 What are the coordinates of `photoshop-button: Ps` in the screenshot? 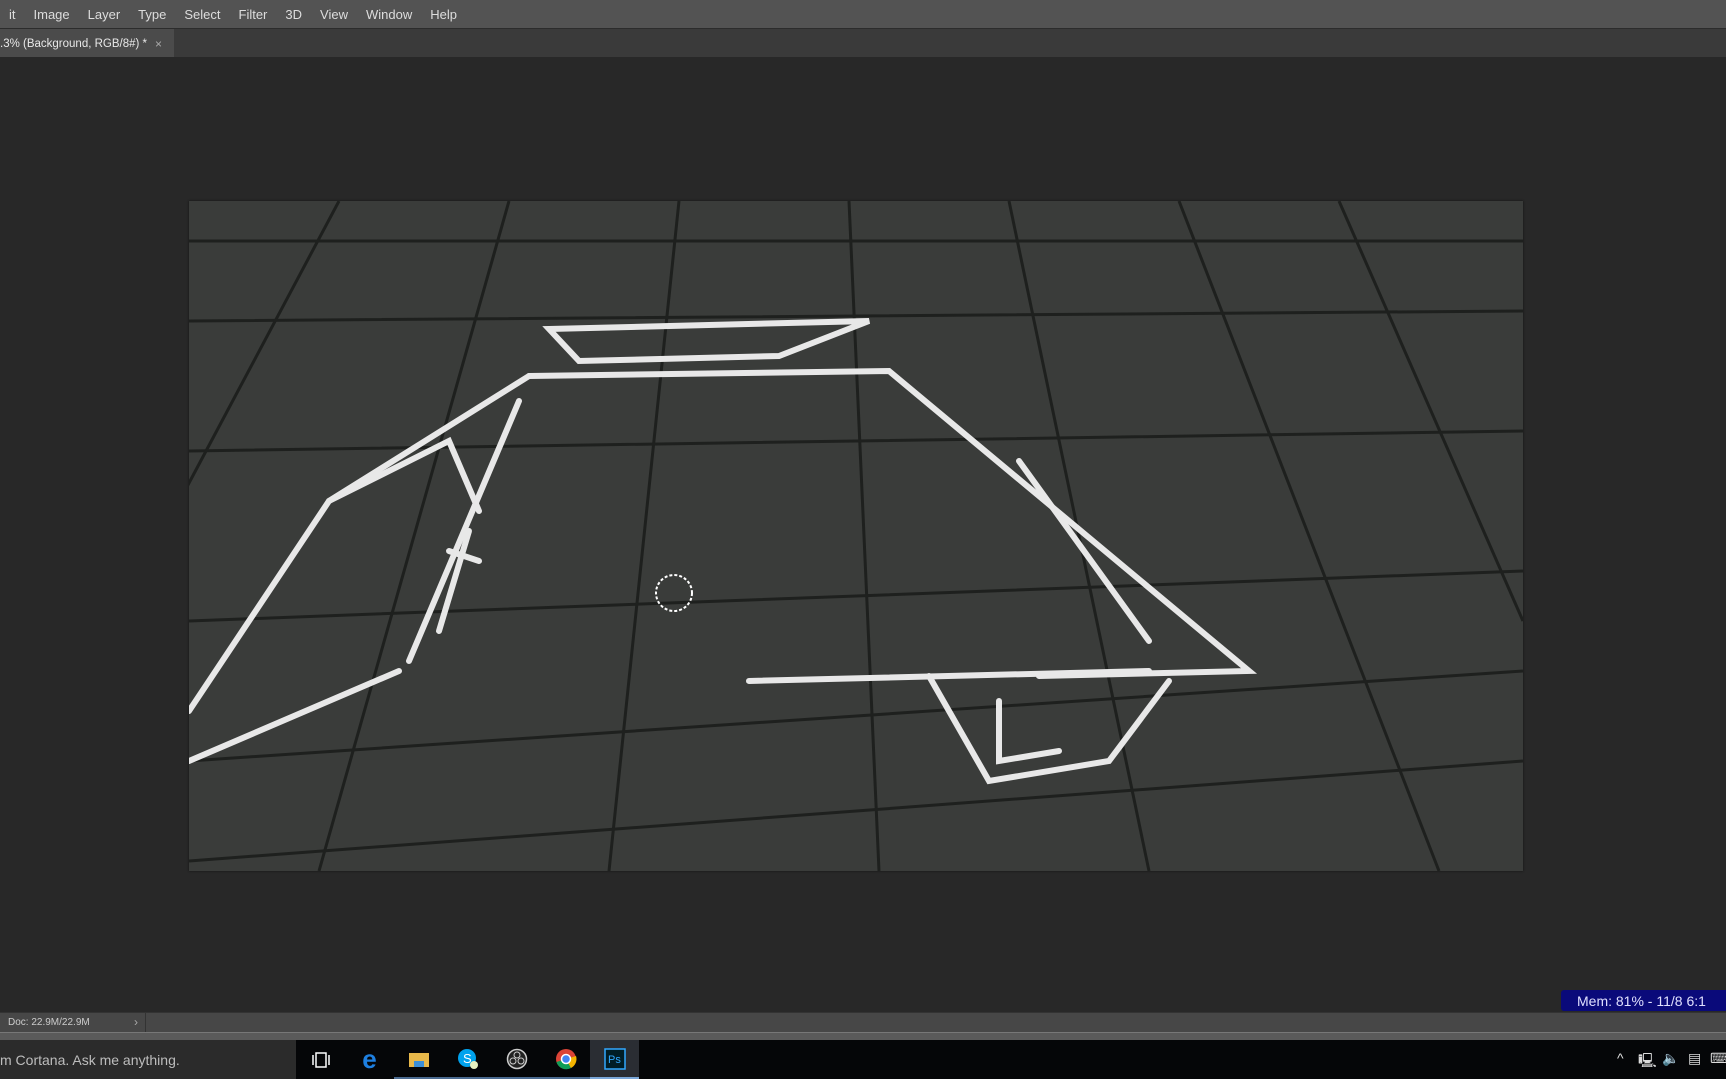 It's located at (614, 1059).